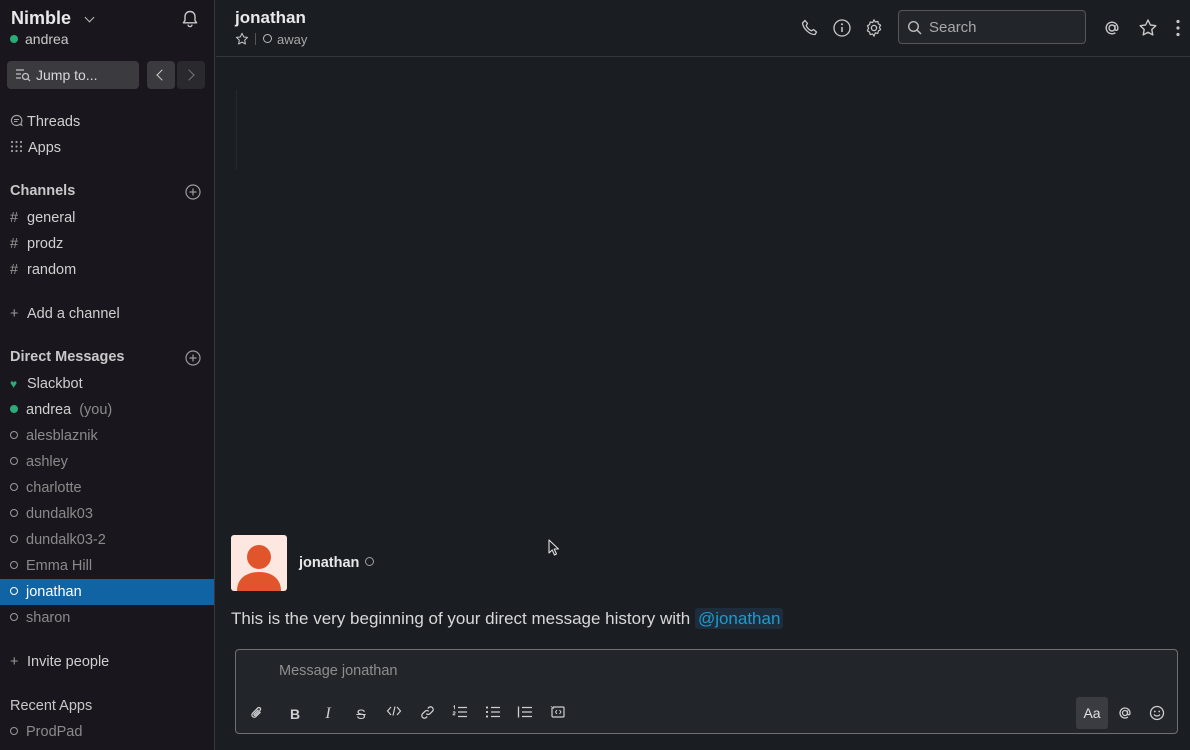 The width and height of the screenshot is (1190, 750). What do you see at coordinates (1148, 28) in the screenshot?
I see `starred-items-icon` at bounding box center [1148, 28].